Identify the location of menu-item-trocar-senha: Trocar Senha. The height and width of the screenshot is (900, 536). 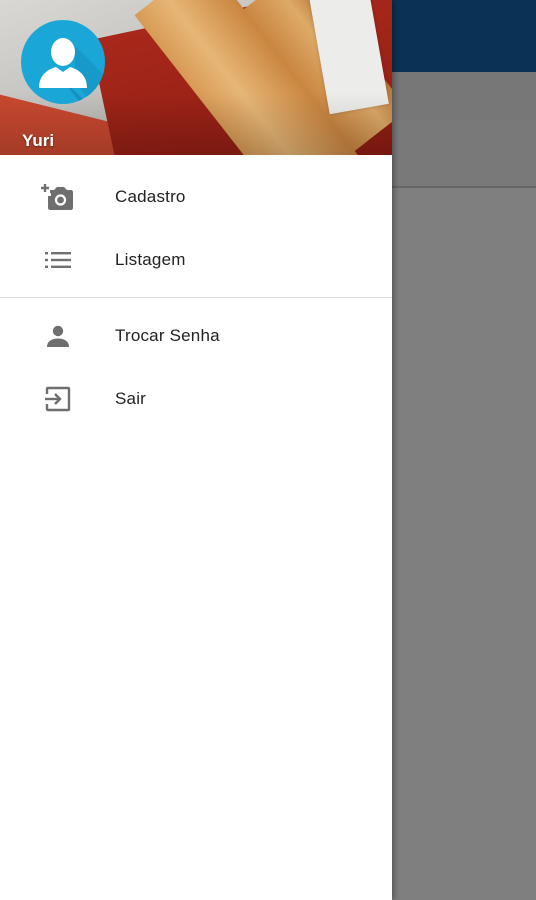
(196, 335).